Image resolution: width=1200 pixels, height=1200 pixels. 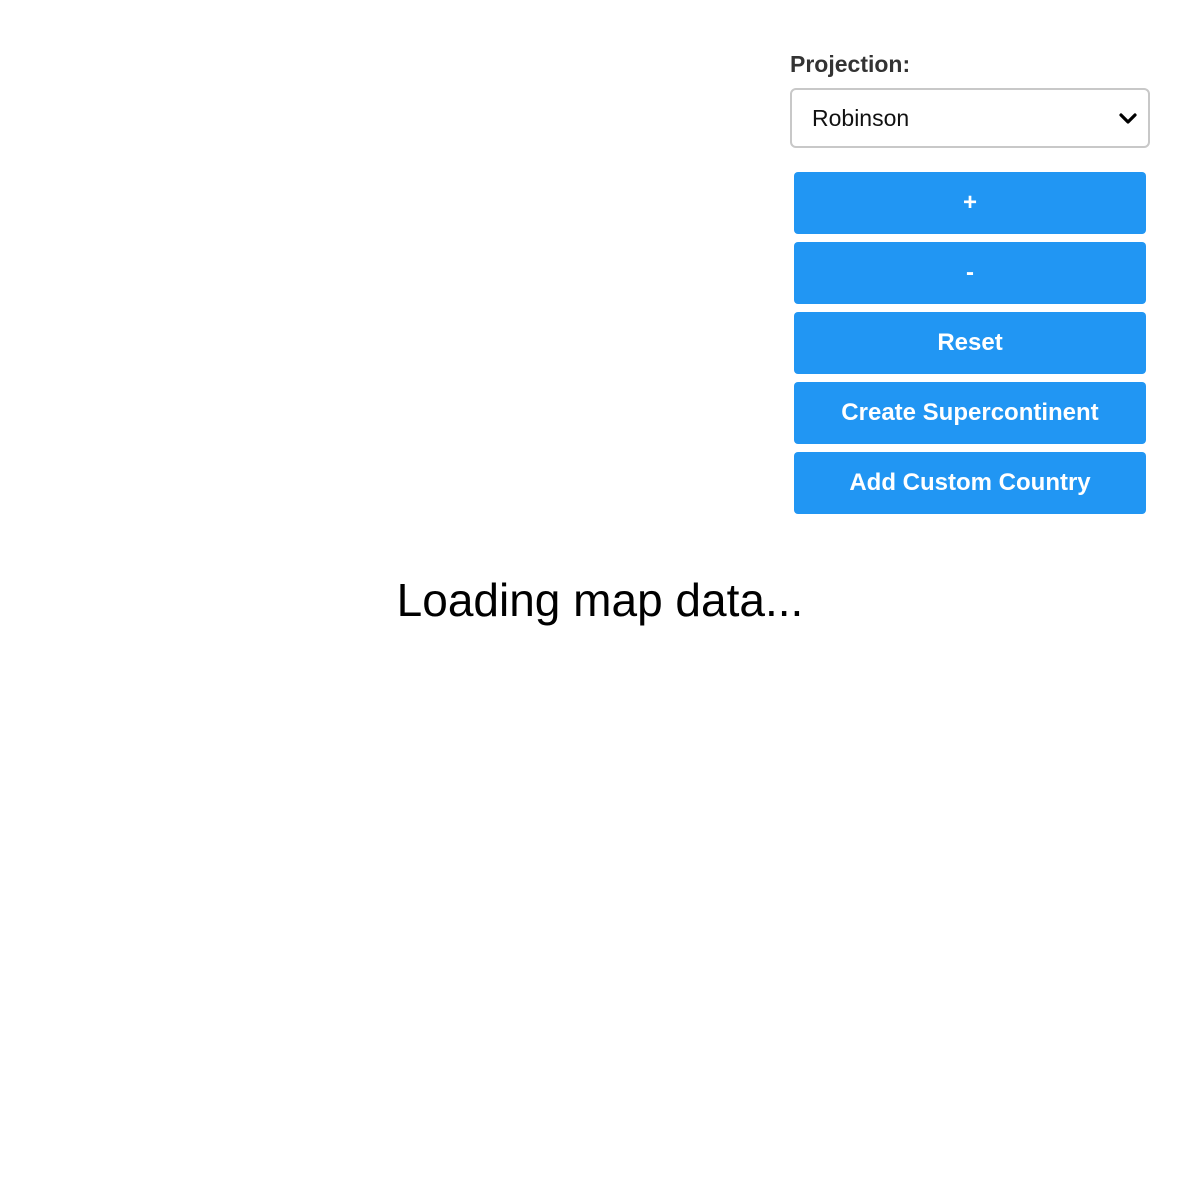 I want to click on projection-select: Robinson, so click(x=970, y=118).